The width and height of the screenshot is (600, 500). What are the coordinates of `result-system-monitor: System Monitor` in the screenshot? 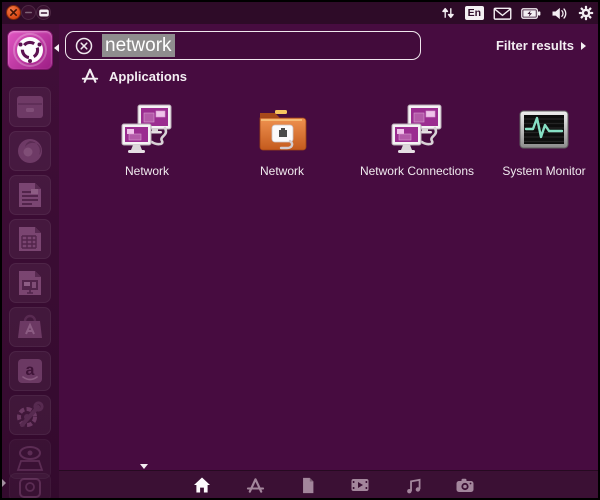 It's located at (541, 139).